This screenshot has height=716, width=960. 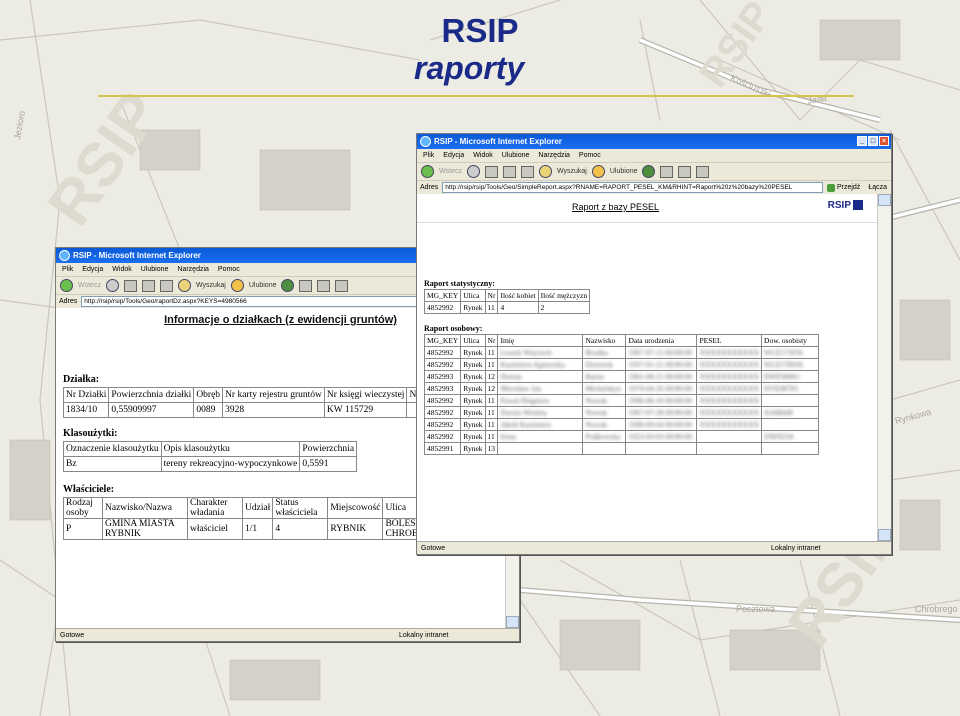 I want to click on table-header: Udział, so click(x=257, y=508).